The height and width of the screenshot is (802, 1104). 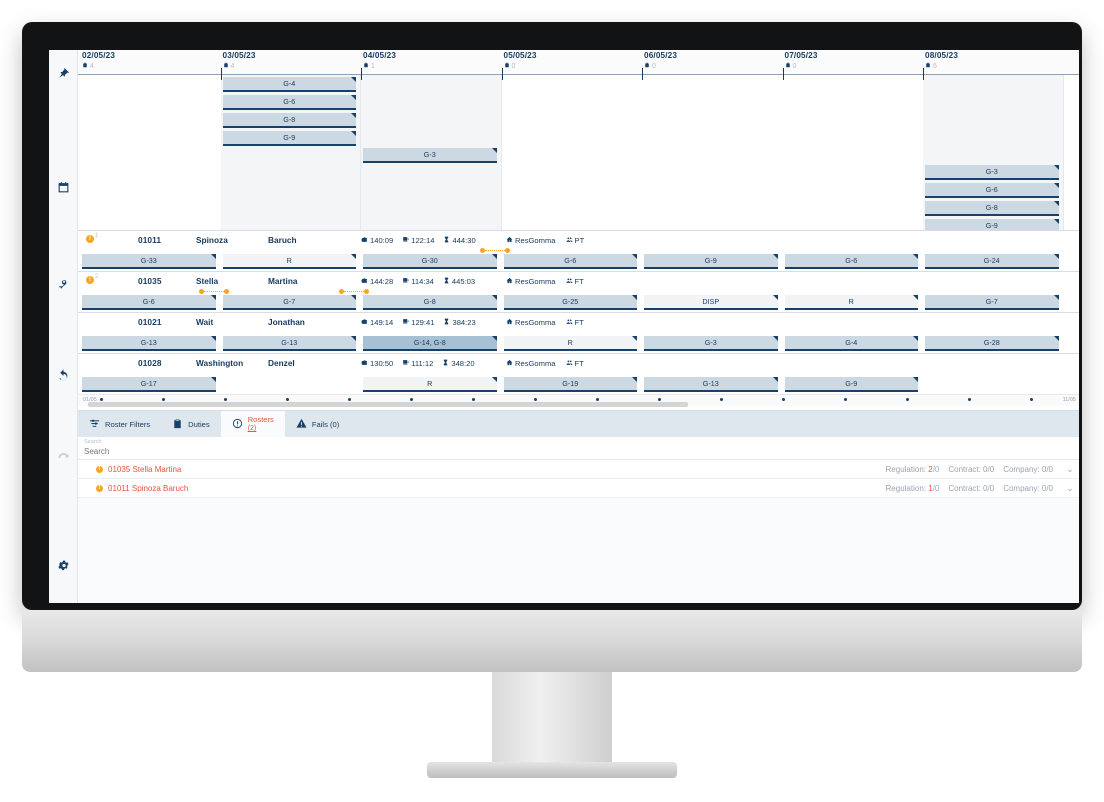 I want to click on driver-id: 01021, so click(x=150, y=322).